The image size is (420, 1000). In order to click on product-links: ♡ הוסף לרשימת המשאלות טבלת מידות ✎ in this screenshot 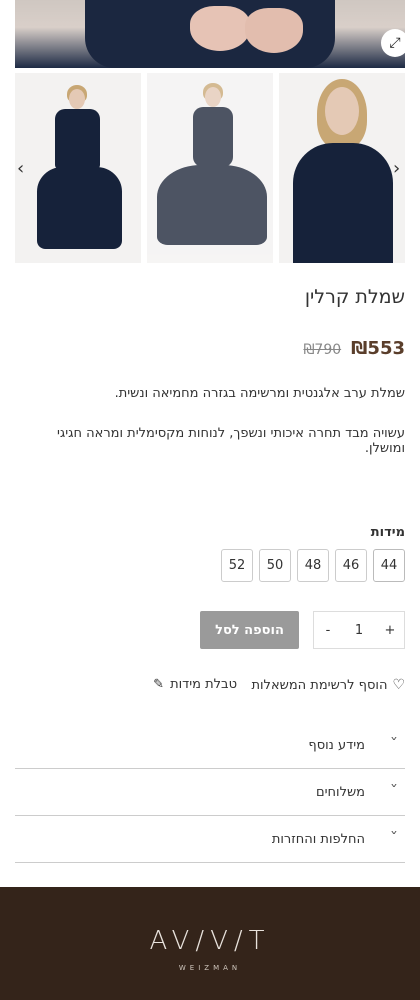, I will do `click(210, 687)`.